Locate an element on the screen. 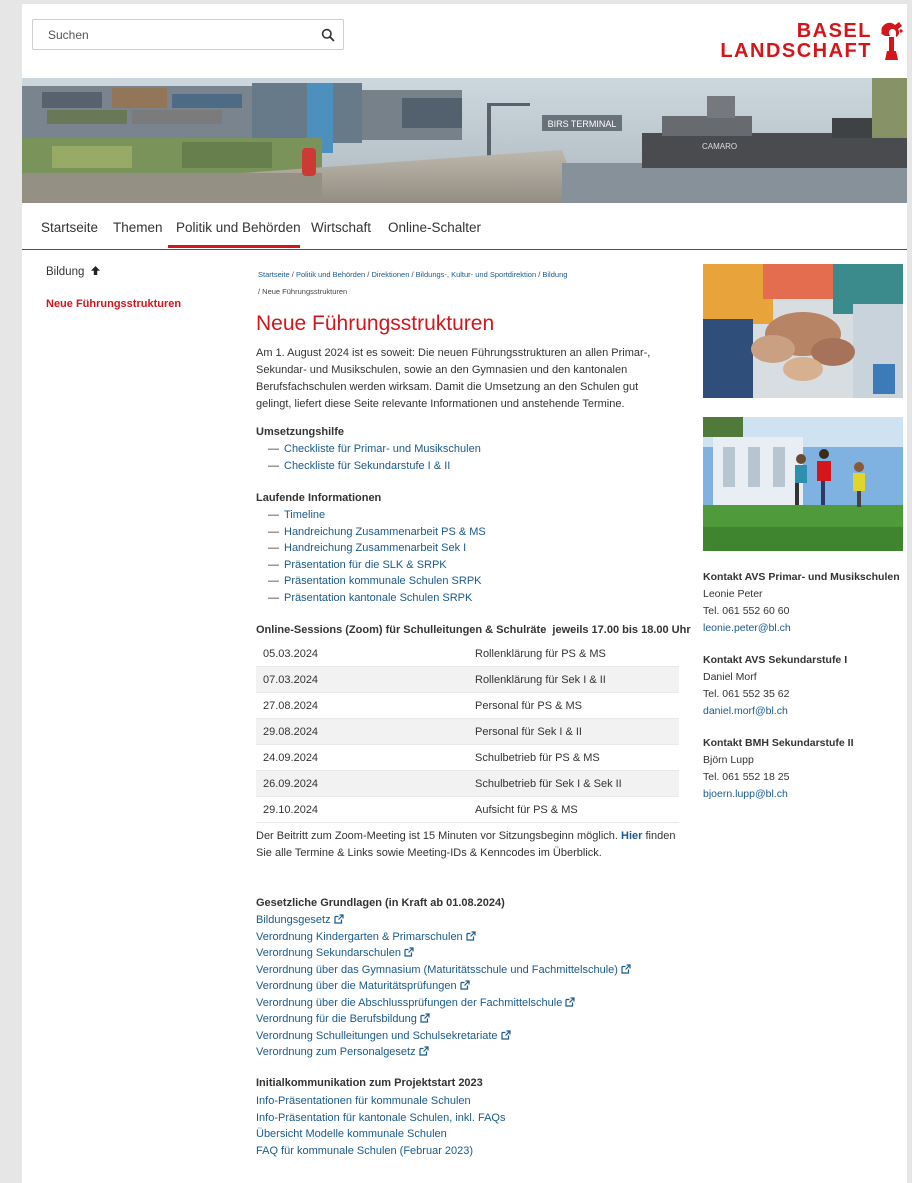  list-item: — Checkliste für Sekundarstufe I & II is located at coordinates (359, 465).